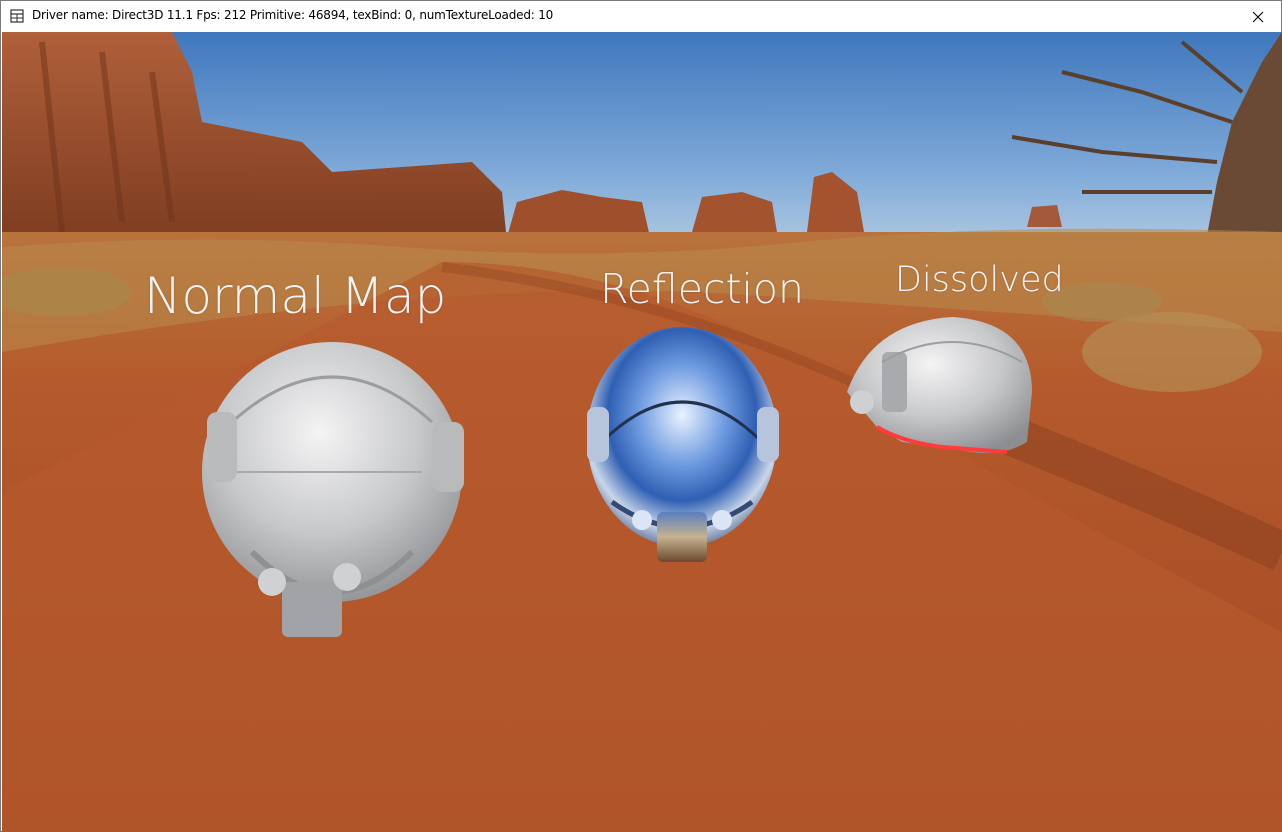 The width and height of the screenshot is (1282, 832). Describe the element at coordinates (979, 280) in the screenshot. I see `label-dissolved: Dissolved` at that location.